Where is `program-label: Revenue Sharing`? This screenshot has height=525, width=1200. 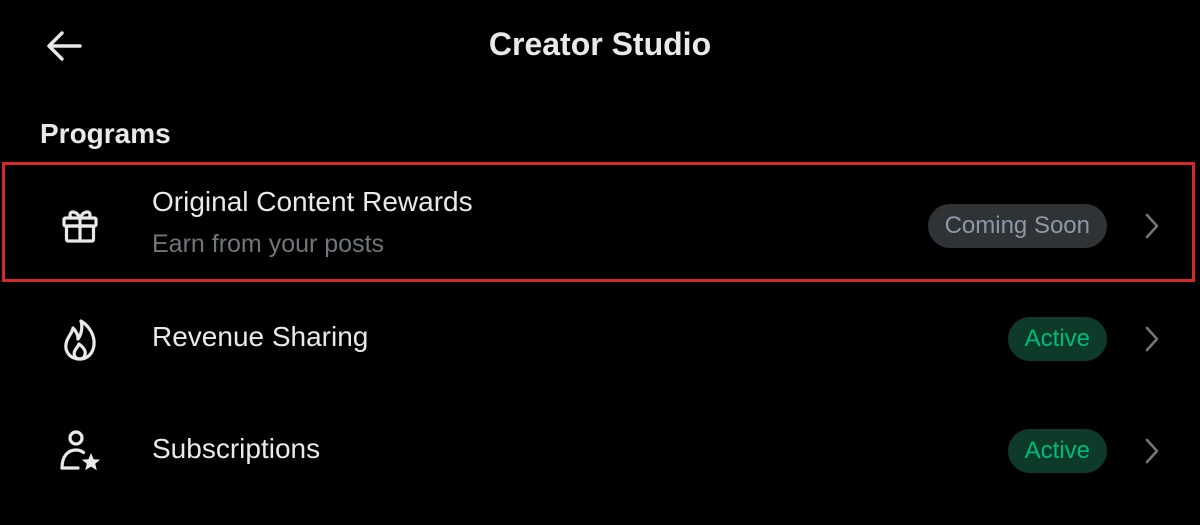 program-label: Revenue Sharing is located at coordinates (260, 336).